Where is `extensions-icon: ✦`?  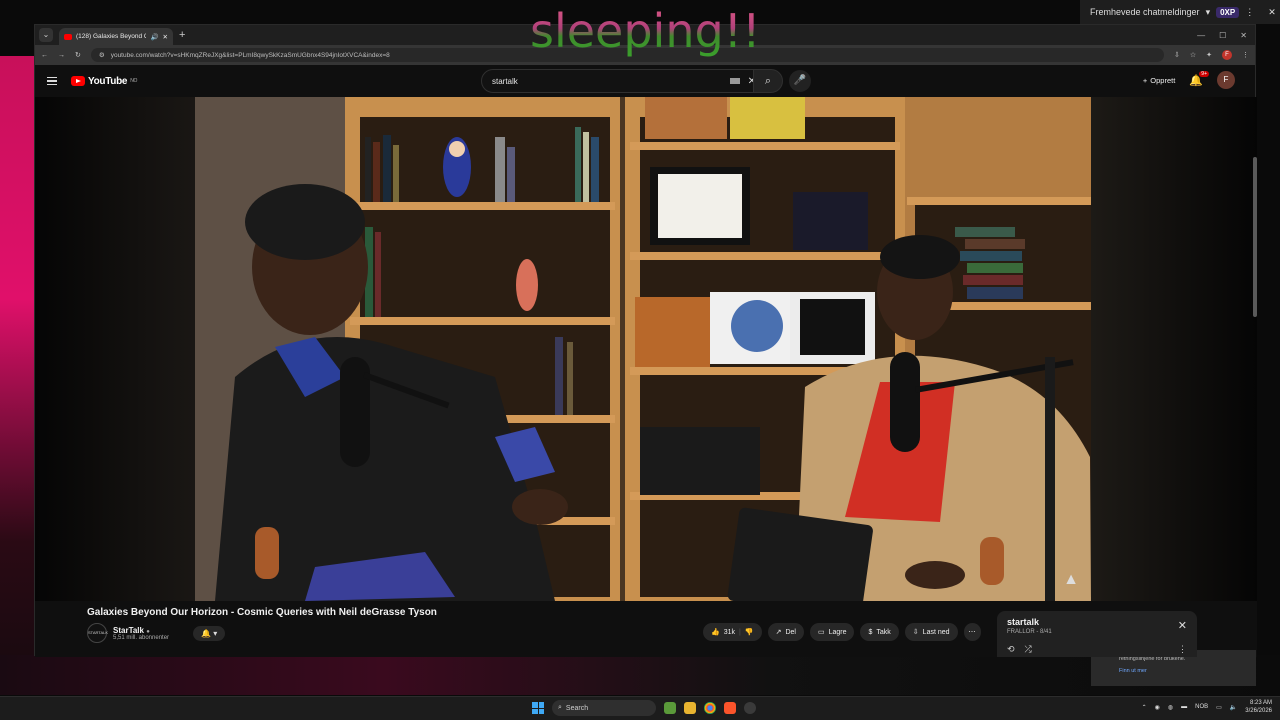
extensions-icon: ✦ is located at coordinates (1209, 55).